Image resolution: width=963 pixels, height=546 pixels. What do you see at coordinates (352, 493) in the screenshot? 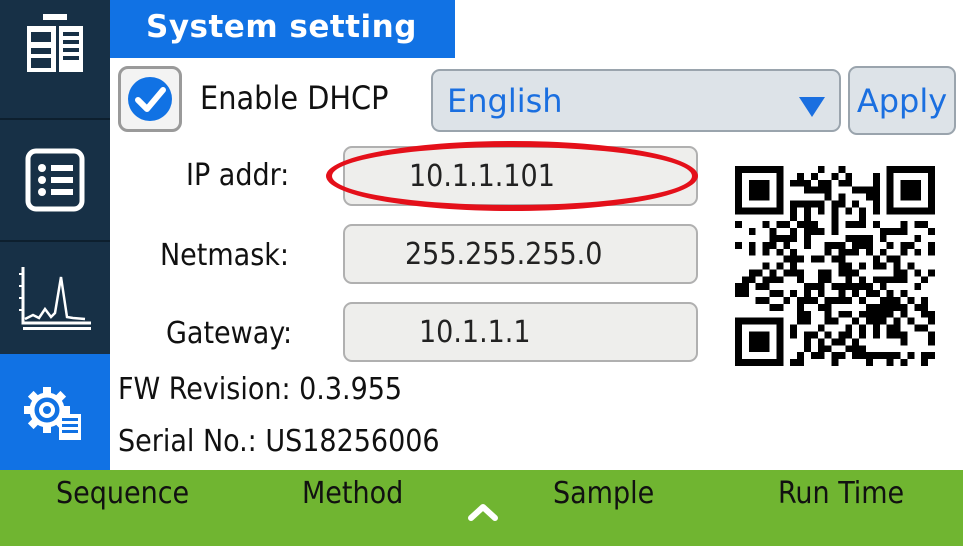
I see `nav-method: Method` at bounding box center [352, 493].